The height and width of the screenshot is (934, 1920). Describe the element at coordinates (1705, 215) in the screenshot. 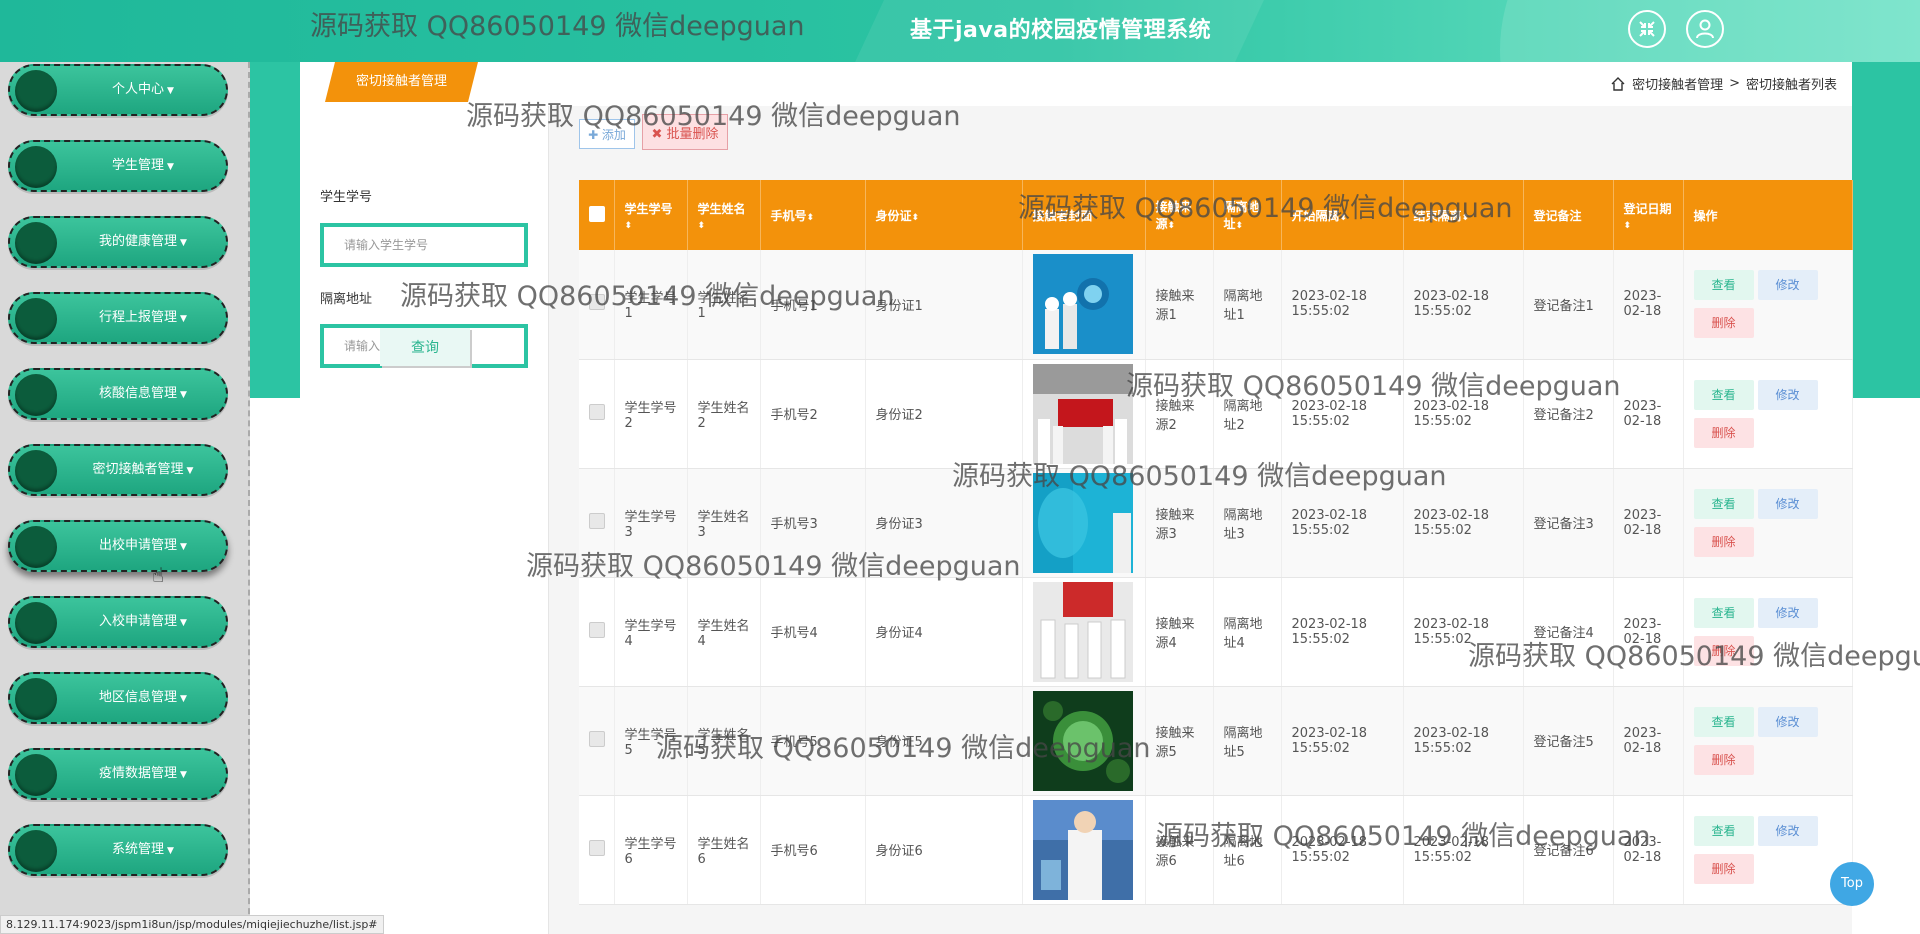

I see `header-label: 操作` at that location.